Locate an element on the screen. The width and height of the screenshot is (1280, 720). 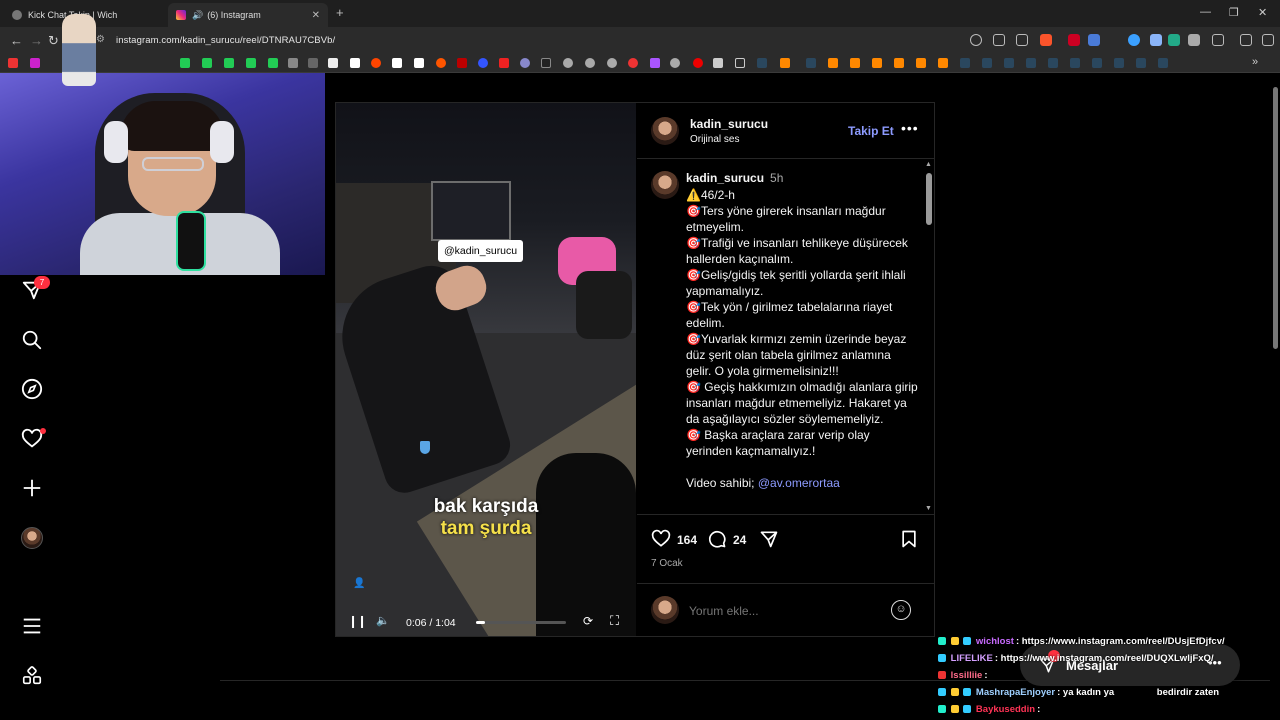
hamburger-menu-icon is located at coordinates (32, 626).